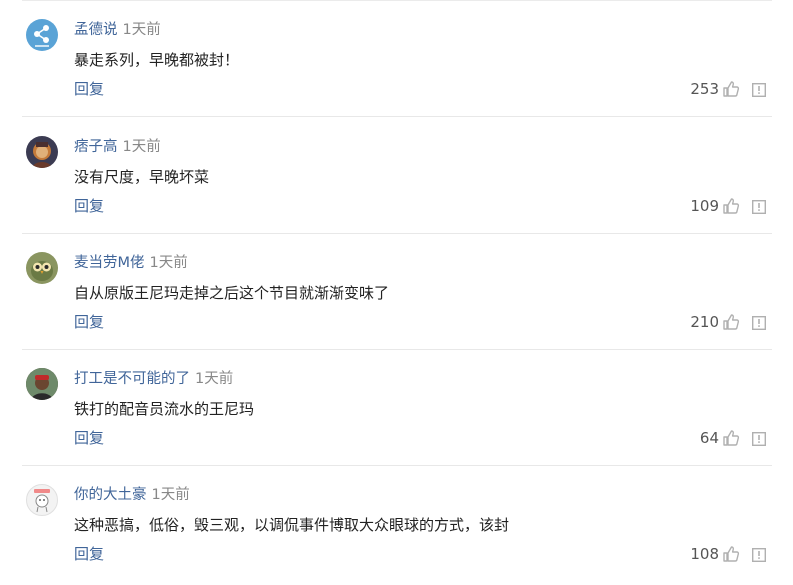 The width and height of the screenshot is (793, 585). What do you see at coordinates (704, 322) in the screenshot?
I see `like-count: 210` at bounding box center [704, 322].